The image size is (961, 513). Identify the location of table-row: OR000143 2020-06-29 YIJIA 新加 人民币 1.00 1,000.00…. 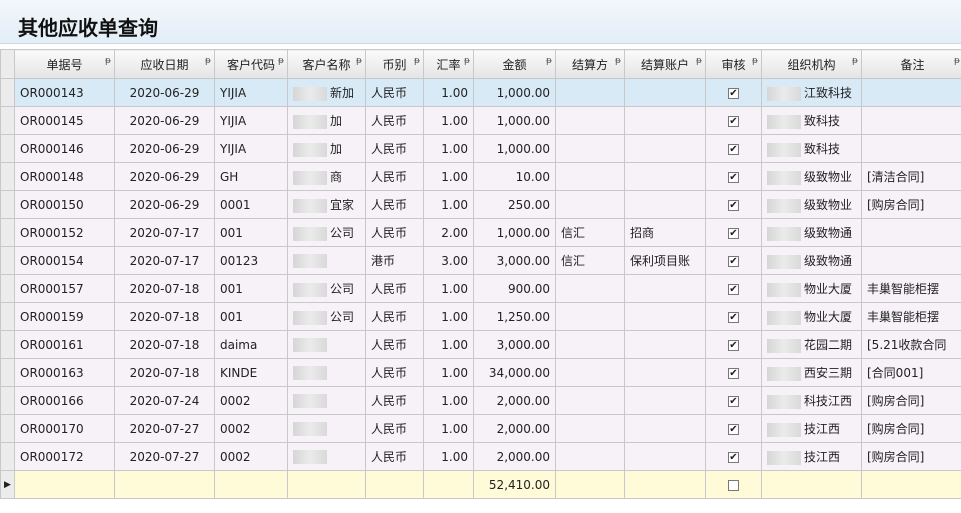
(480, 92).